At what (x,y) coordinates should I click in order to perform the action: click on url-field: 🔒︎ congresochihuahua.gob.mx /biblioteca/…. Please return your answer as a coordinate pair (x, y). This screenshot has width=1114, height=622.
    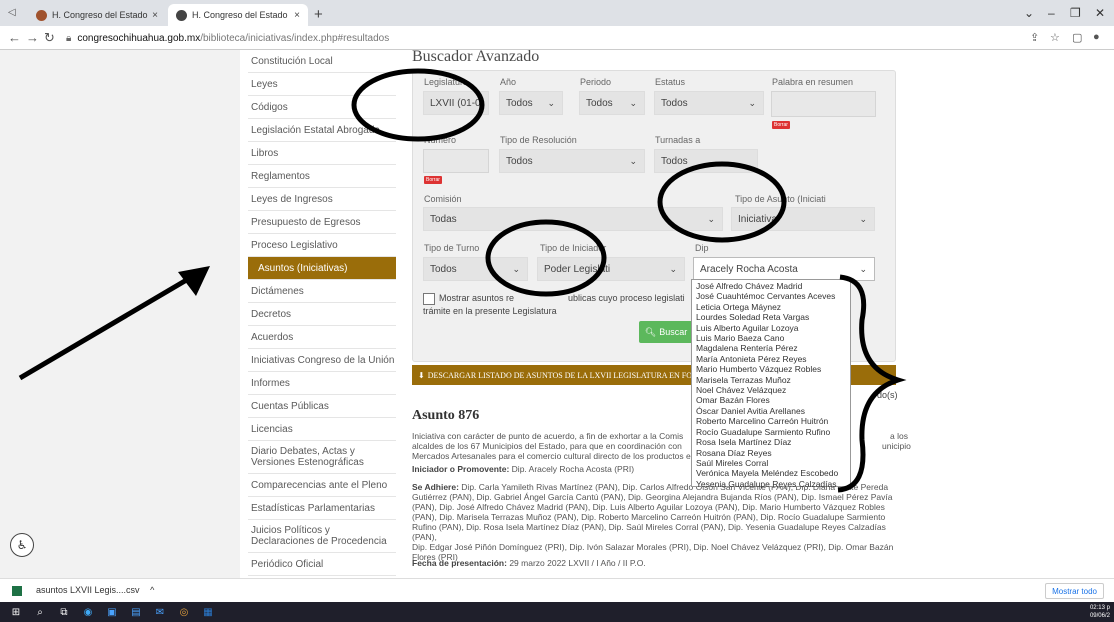
    Looking at the image, I should click on (501, 38).